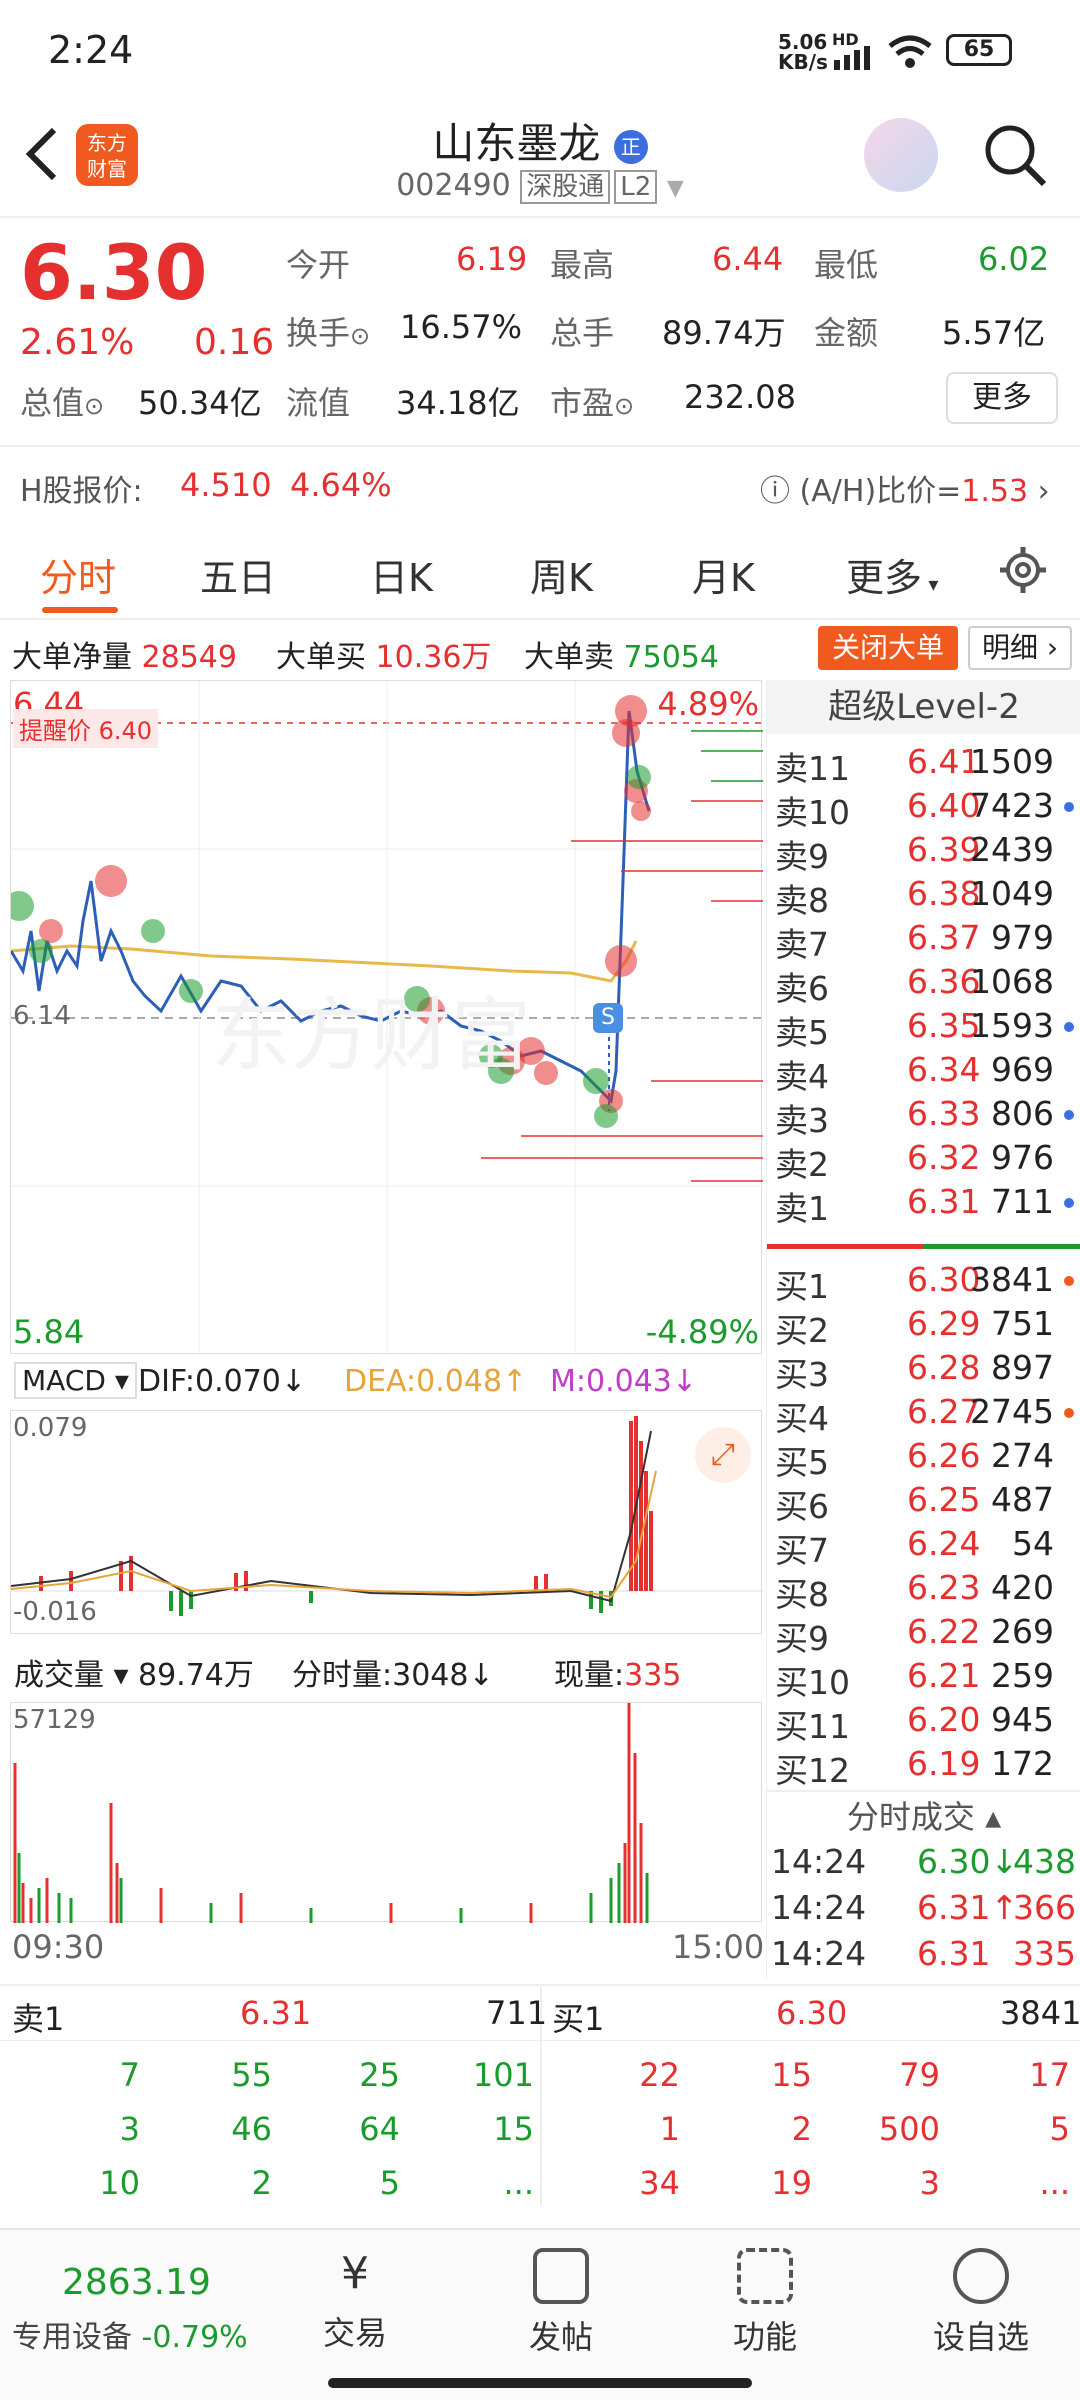 The image size is (1080, 2400). What do you see at coordinates (802, 1032) in the screenshot?
I see `ask-row-label: 卖5` at bounding box center [802, 1032].